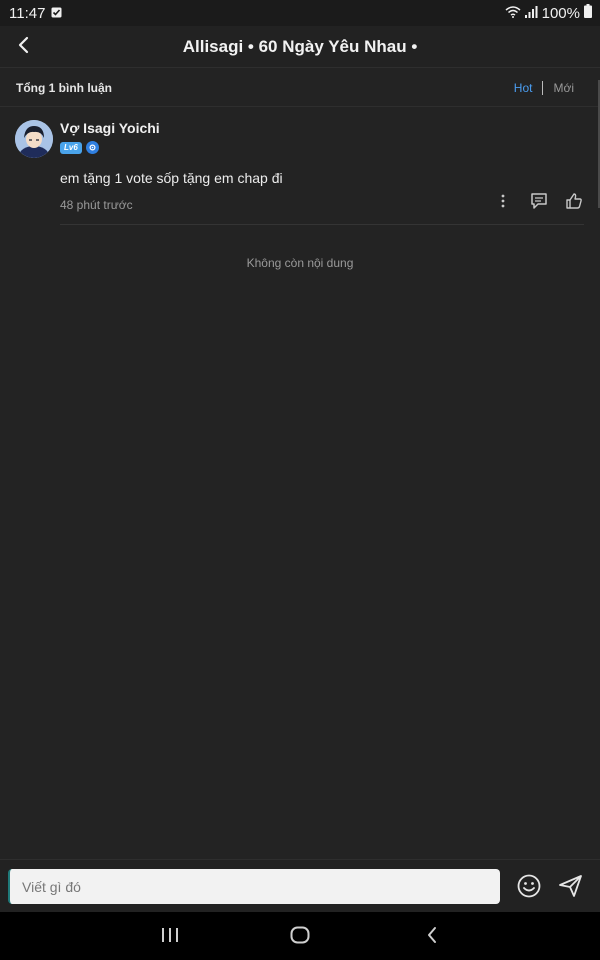  I want to click on reply-button, so click(539, 203).